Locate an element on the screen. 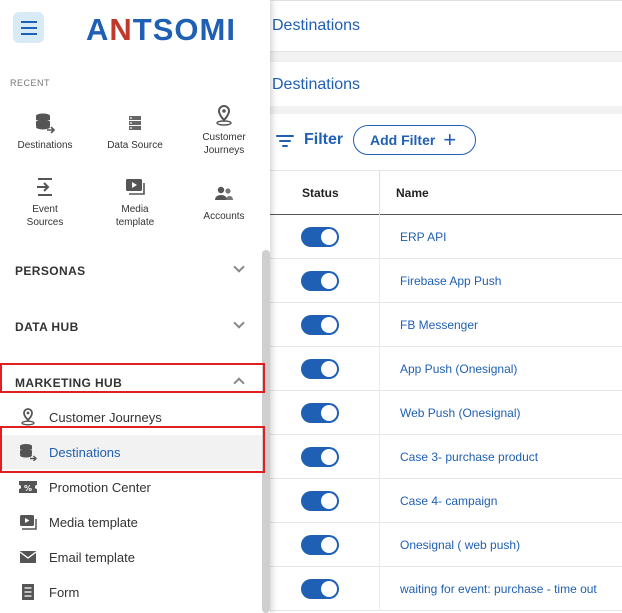  add-filter-label: Add Filter is located at coordinates (403, 140).